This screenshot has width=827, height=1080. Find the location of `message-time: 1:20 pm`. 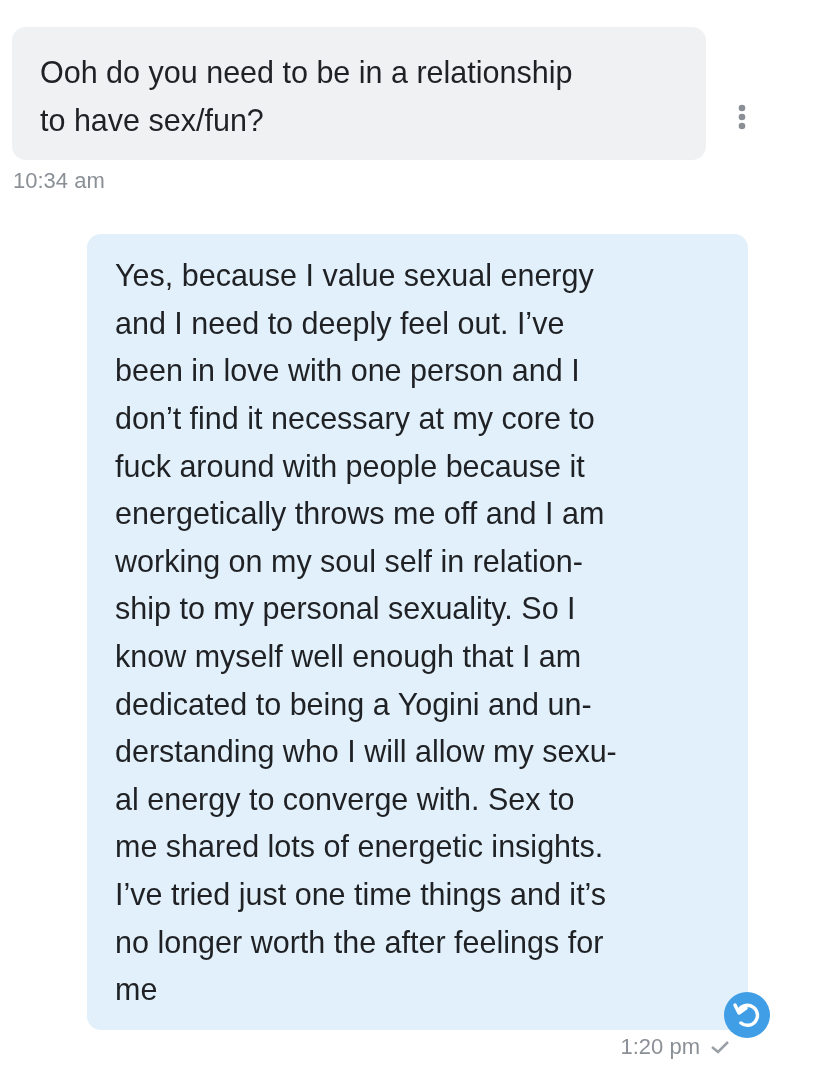

message-time: 1:20 pm is located at coordinates (660, 1046).